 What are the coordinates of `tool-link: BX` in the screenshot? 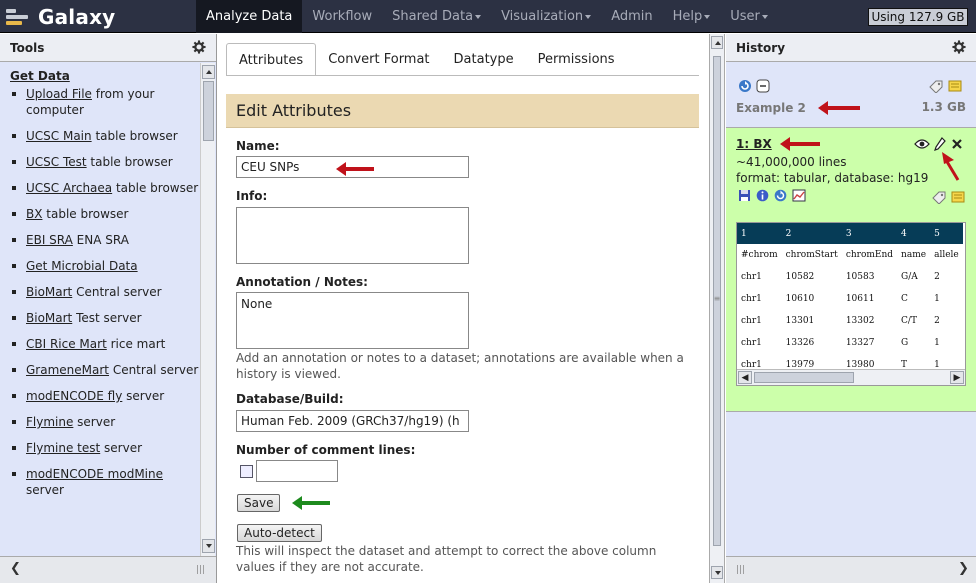 It's located at (34, 214).